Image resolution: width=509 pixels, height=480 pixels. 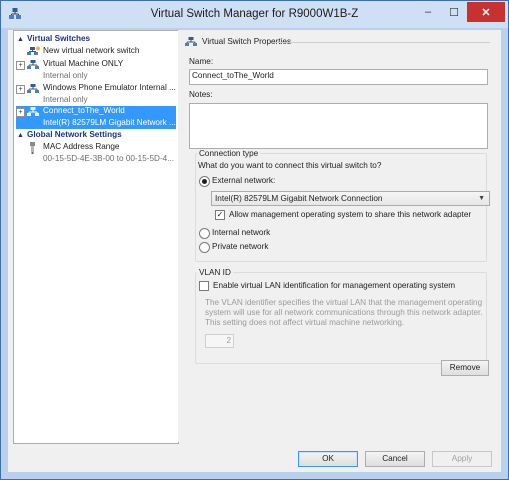 What do you see at coordinates (338, 77) in the screenshot?
I see `name-field: Connect_toThe_World` at bounding box center [338, 77].